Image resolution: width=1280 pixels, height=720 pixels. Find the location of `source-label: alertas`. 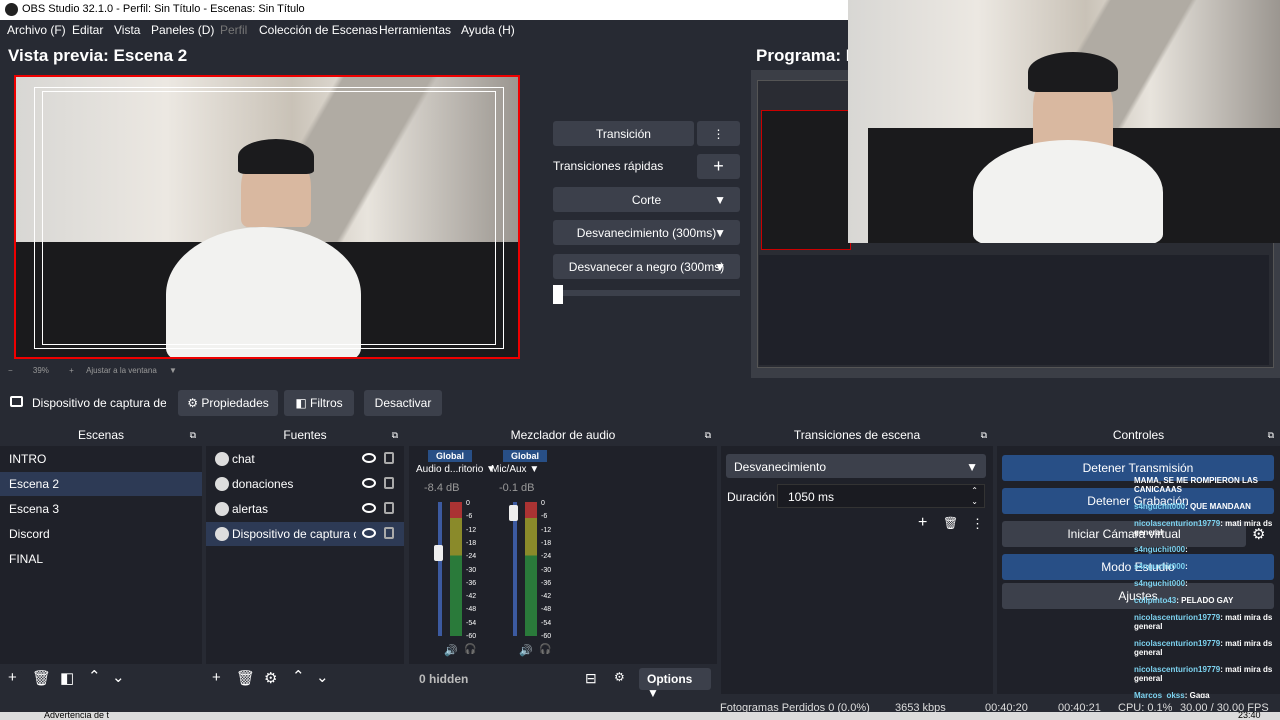

source-label: alertas is located at coordinates (250, 509).